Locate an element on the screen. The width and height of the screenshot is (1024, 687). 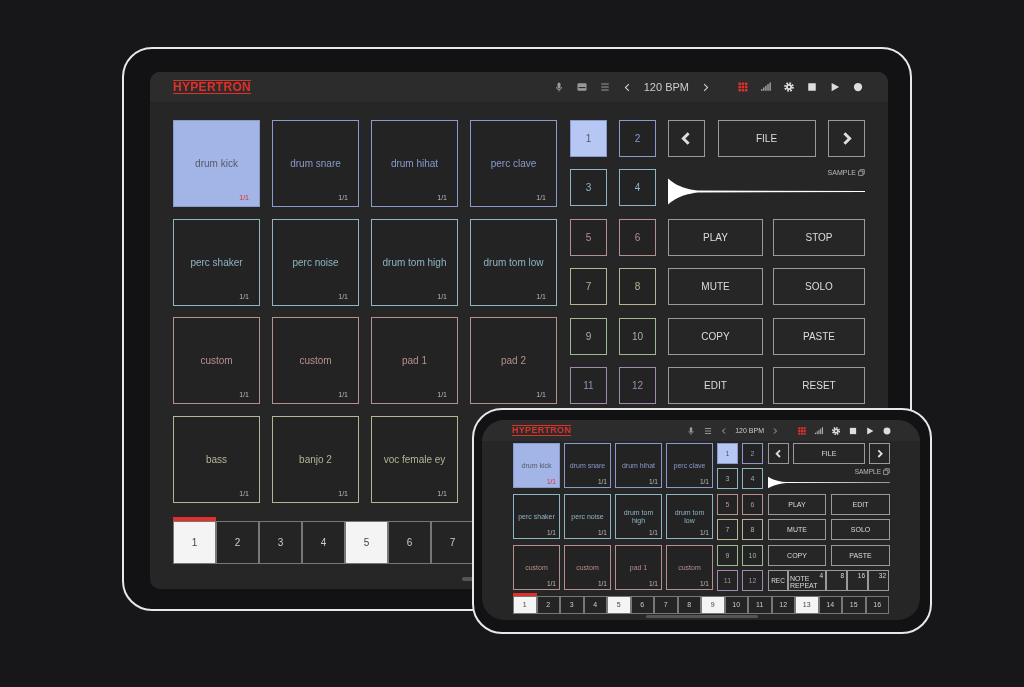
step-button: 3 is located at coordinates (280, 542).